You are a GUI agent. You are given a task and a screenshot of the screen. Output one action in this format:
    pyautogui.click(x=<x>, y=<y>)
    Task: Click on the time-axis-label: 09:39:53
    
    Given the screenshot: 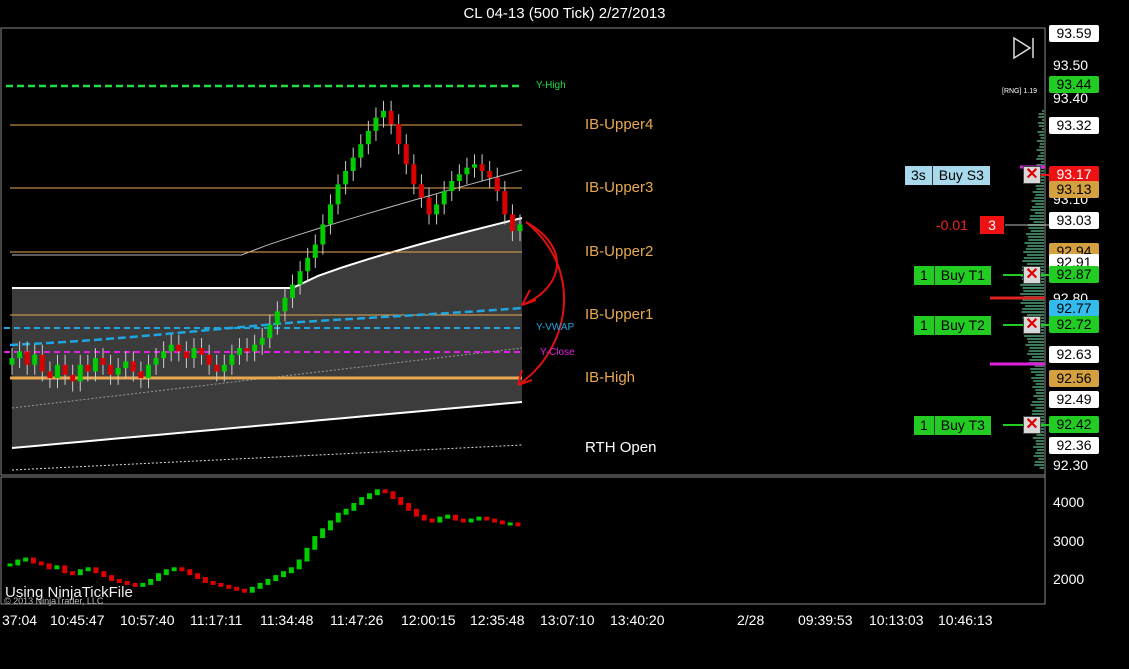 What is the action you would take?
    pyautogui.click(x=825, y=620)
    